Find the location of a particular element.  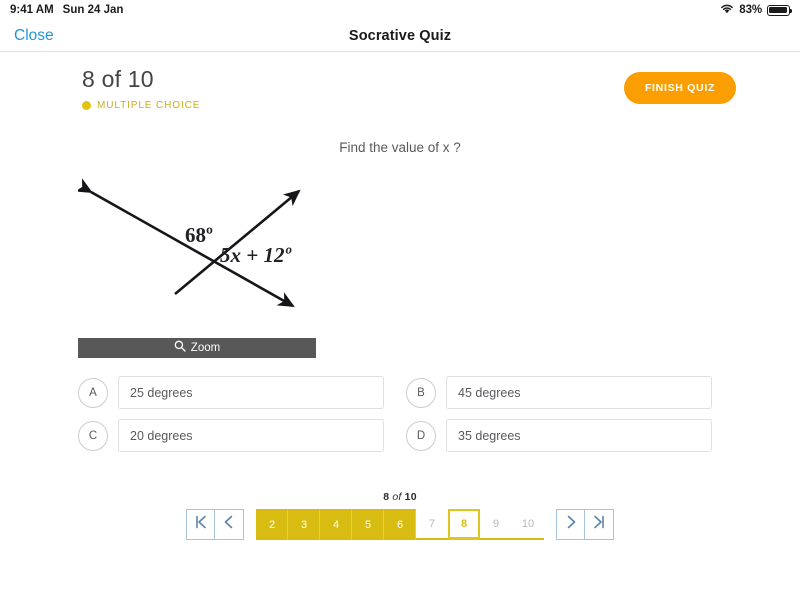

last-page-button is located at coordinates (599, 524).